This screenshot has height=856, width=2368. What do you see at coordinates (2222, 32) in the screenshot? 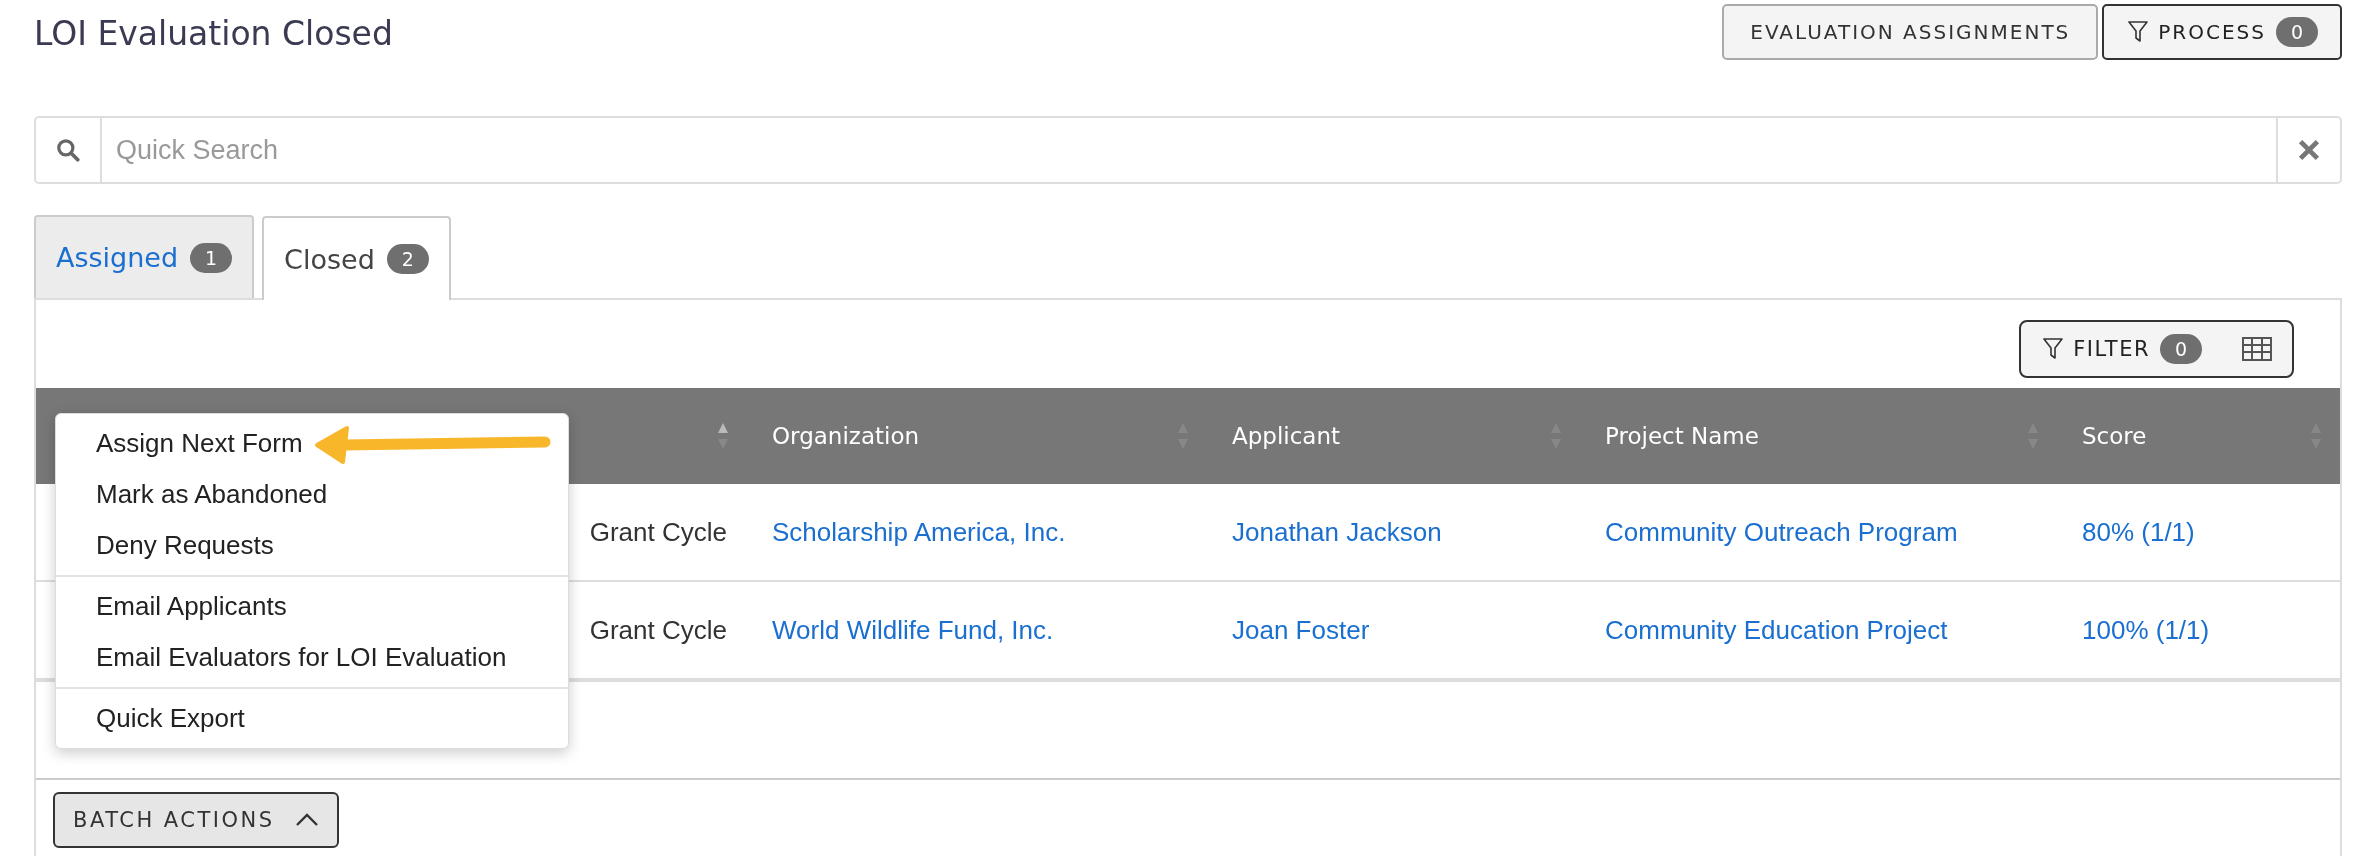
I see `header-button: PROCESS 0` at bounding box center [2222, 32].